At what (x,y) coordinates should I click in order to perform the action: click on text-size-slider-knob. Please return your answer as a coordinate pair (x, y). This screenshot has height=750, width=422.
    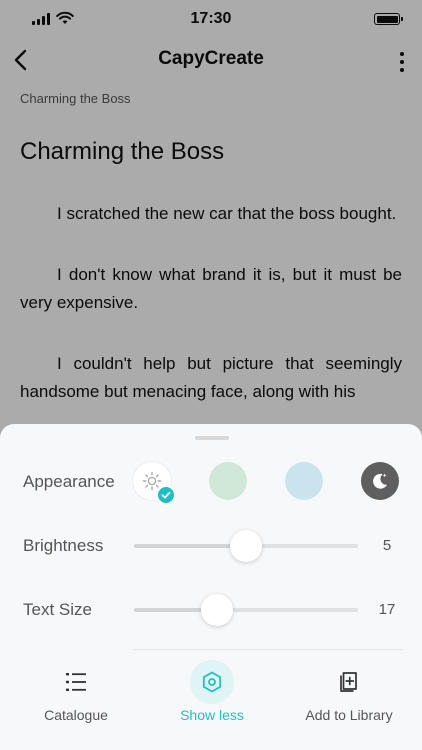
    Looking at the image, I should click on (216, 610).